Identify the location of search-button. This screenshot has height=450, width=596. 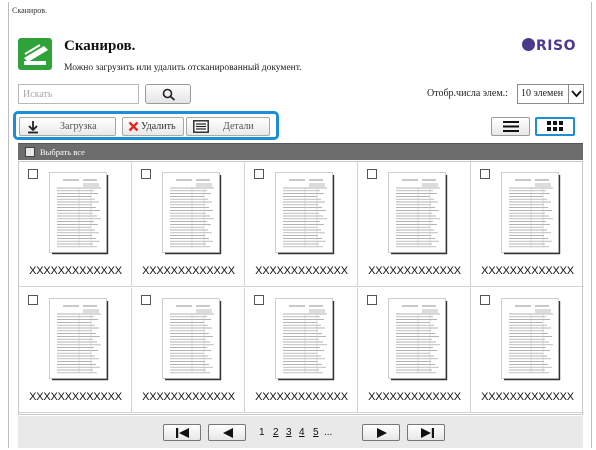
(168, 94).